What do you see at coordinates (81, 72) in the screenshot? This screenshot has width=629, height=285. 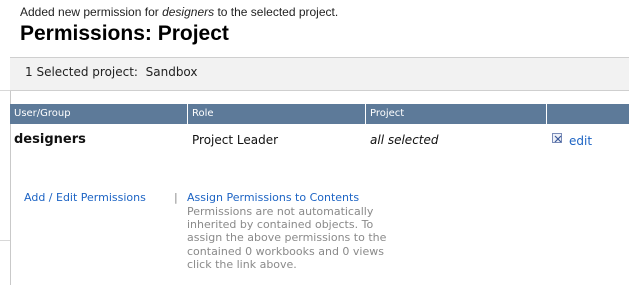 I see `selected-project-label: 1 Selected project:` at bounding box center [81, 72].